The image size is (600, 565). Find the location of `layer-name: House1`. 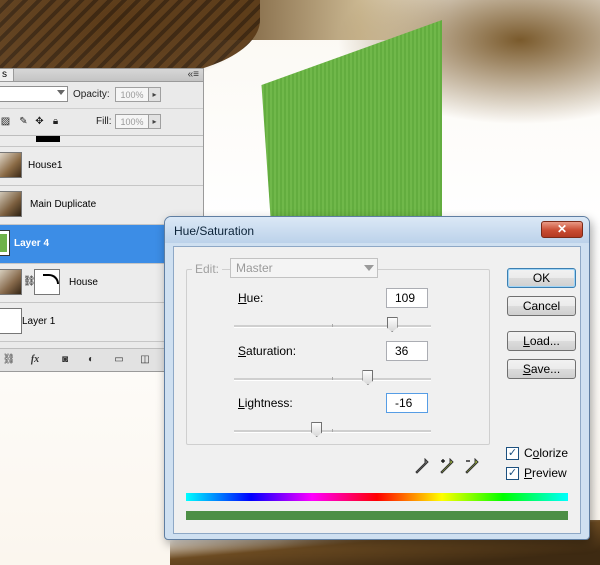

layer-name: House1 is located at coordinates (45, 165).